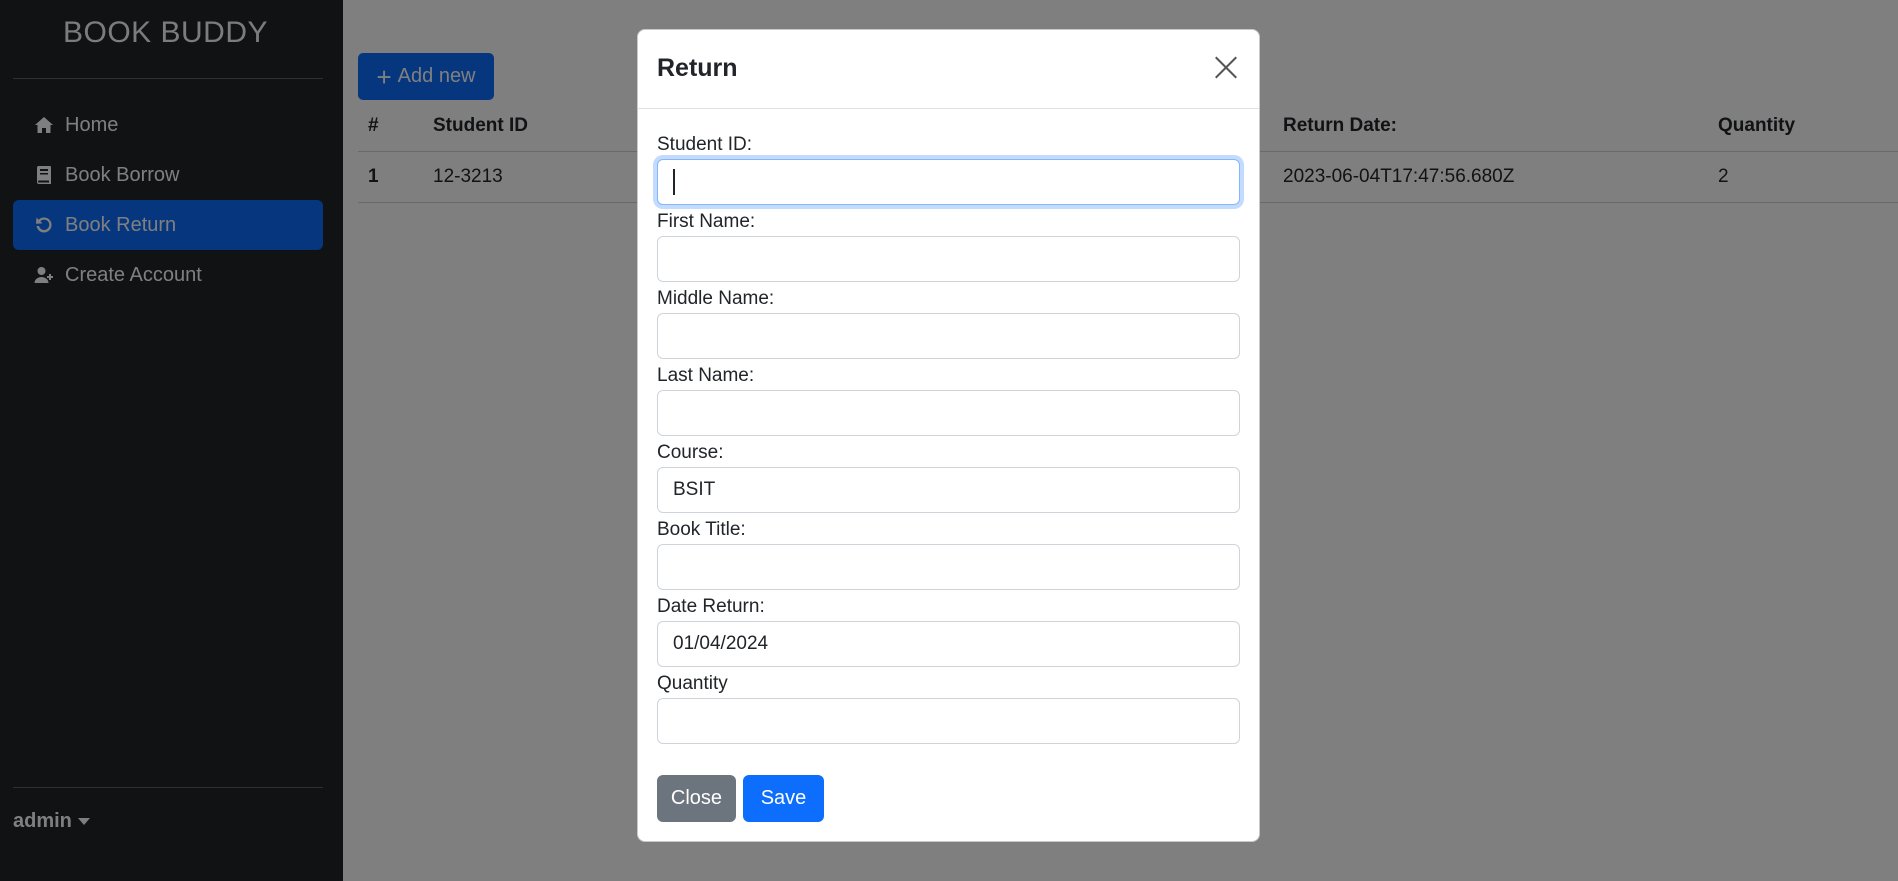 The width and height of the screenshot is (1898, 881). What do you see at coordinates (948, 644) in the screenshot?
I see `date-return-input: 01/04/2024` at bounding box center [948, 644].